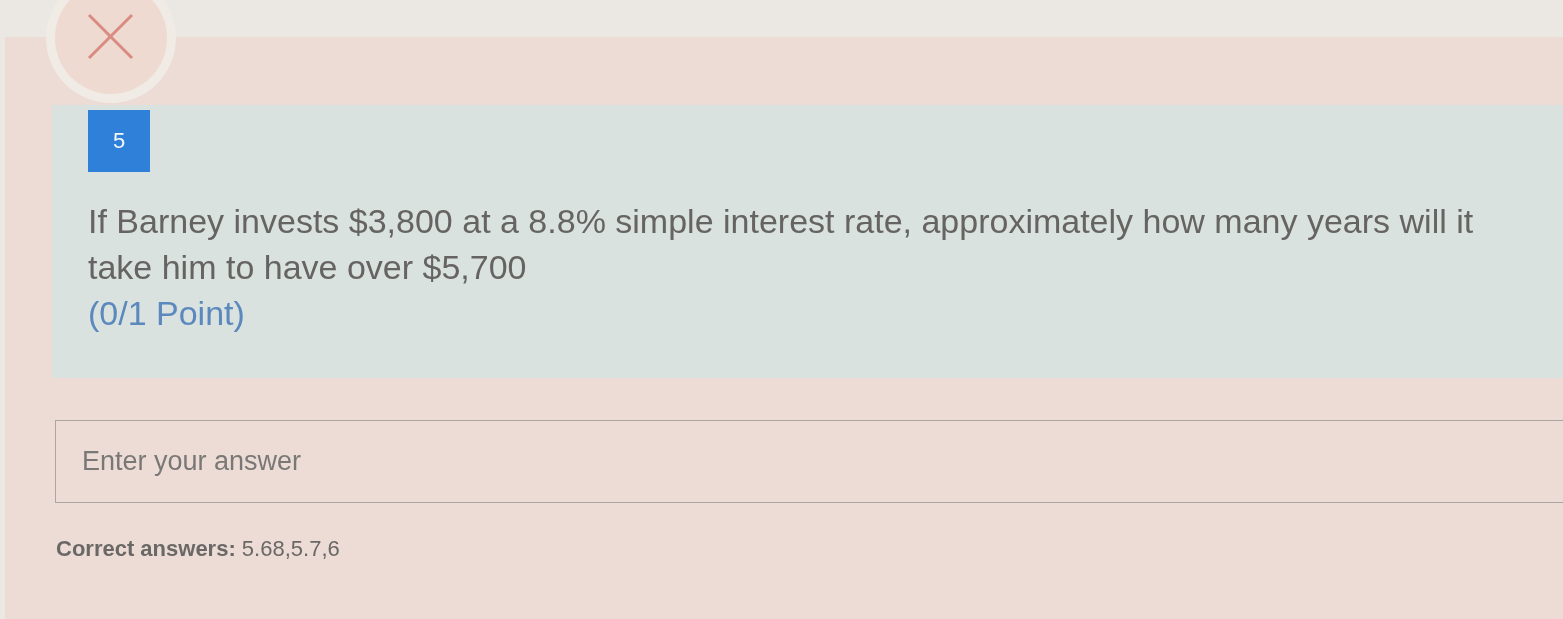 Image resolution: width=1563 pixels, height=619 pixels. I want to click on question-number: 5, so click(119, 141).